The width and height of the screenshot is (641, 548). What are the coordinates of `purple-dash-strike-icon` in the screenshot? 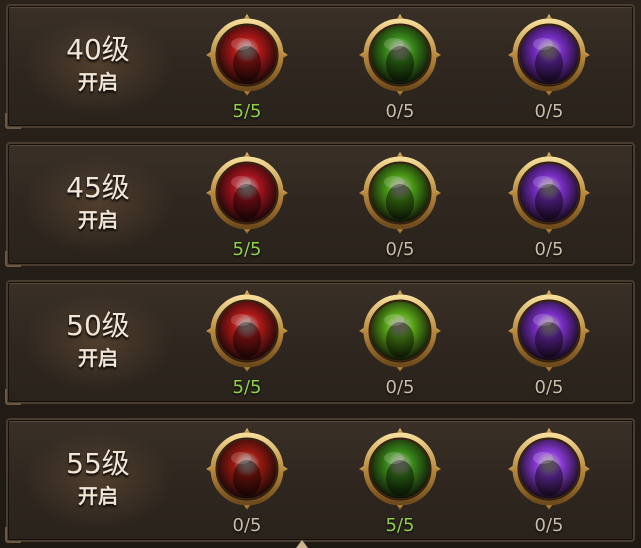 It's located at (549, 331).